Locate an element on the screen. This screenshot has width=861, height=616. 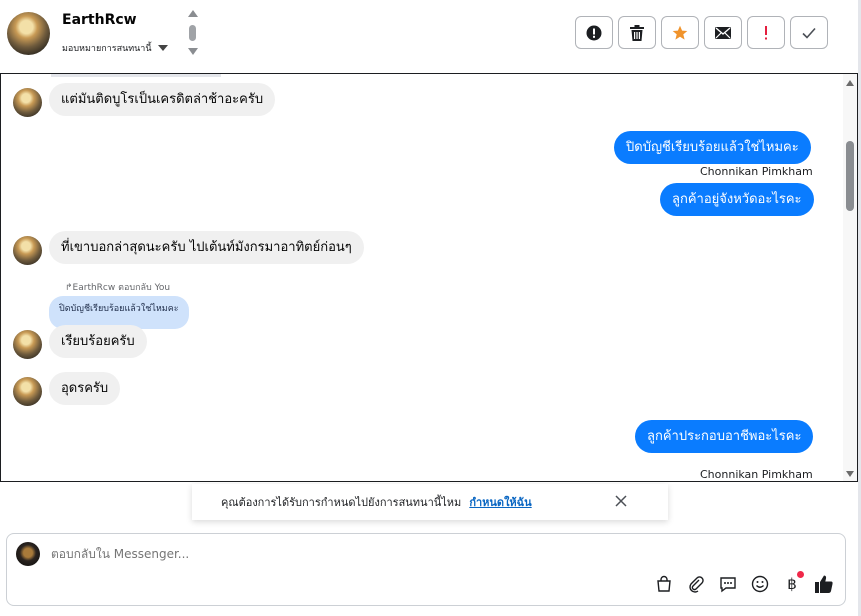
star-button is located at coordinates (680, 32).